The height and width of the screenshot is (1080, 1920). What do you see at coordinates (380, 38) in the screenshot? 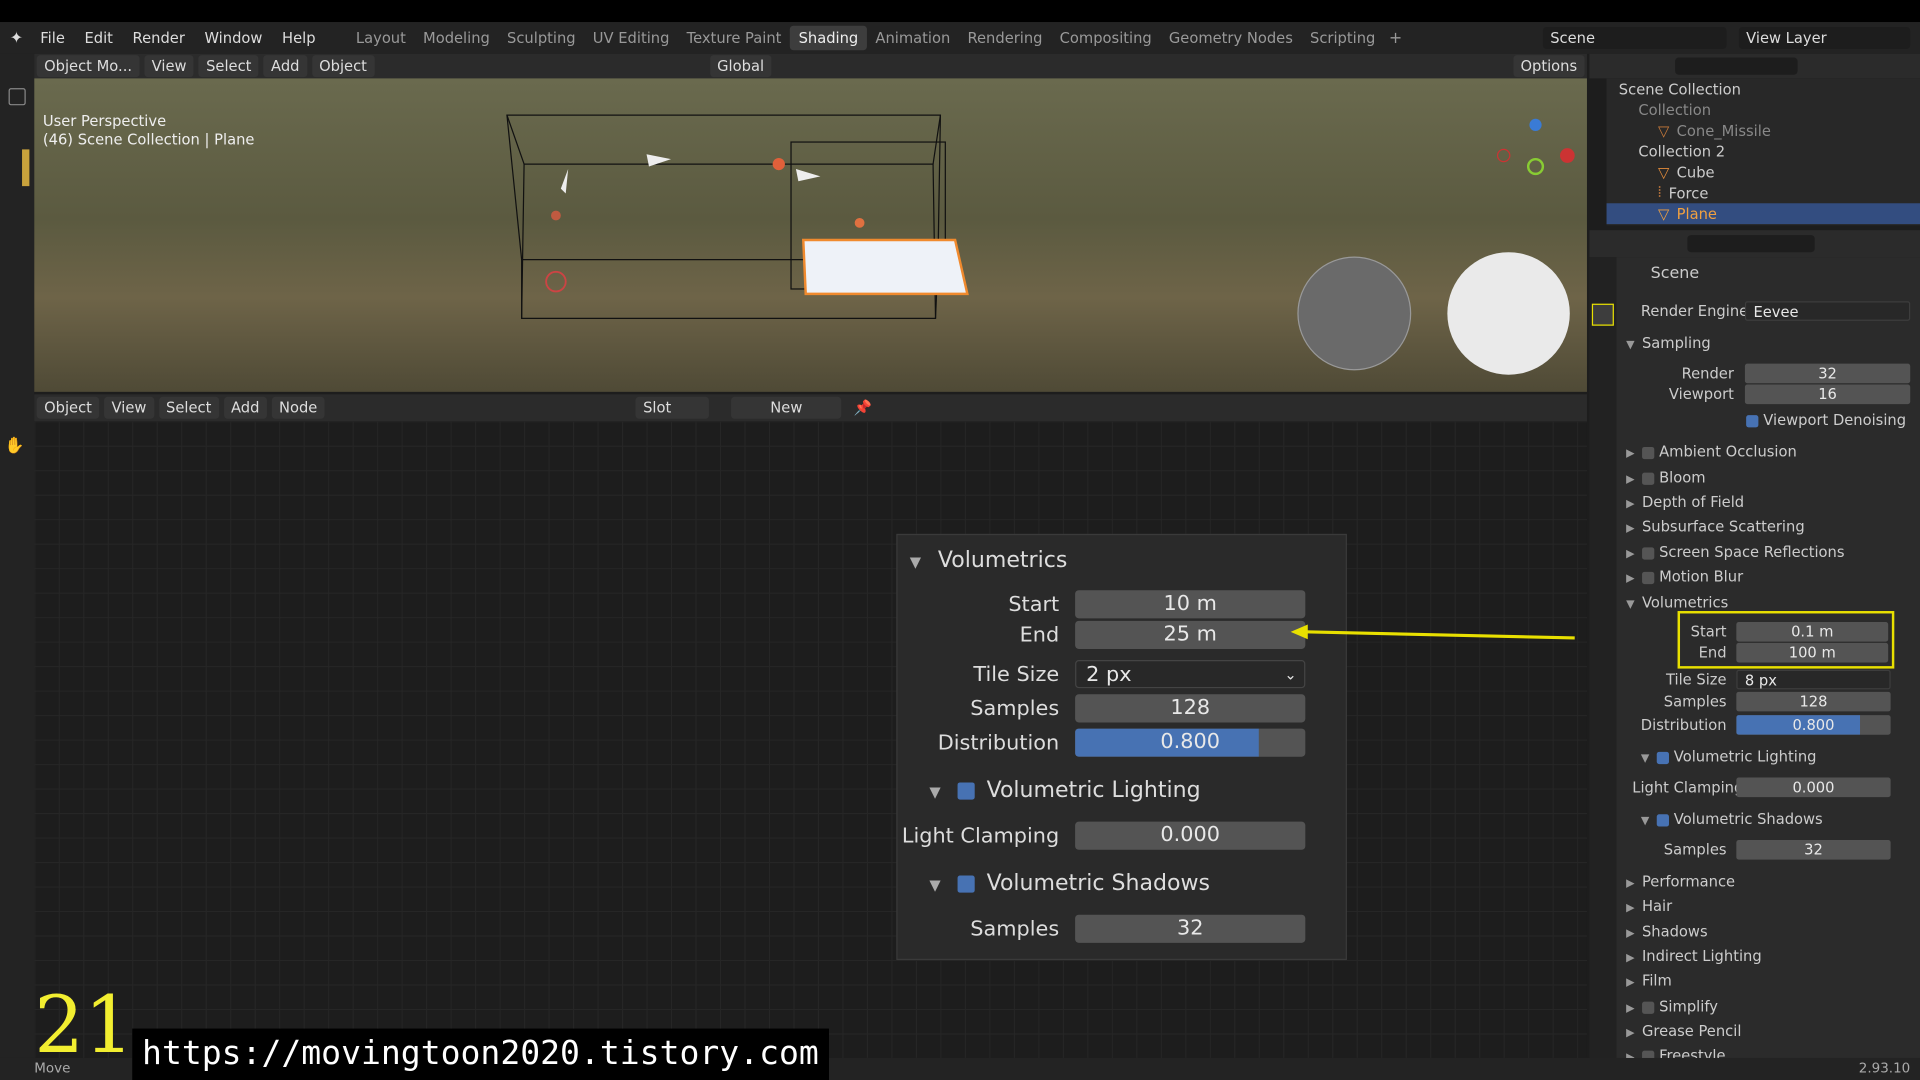
I see `tab-layout: Layout` at bounding box center [380, 38].